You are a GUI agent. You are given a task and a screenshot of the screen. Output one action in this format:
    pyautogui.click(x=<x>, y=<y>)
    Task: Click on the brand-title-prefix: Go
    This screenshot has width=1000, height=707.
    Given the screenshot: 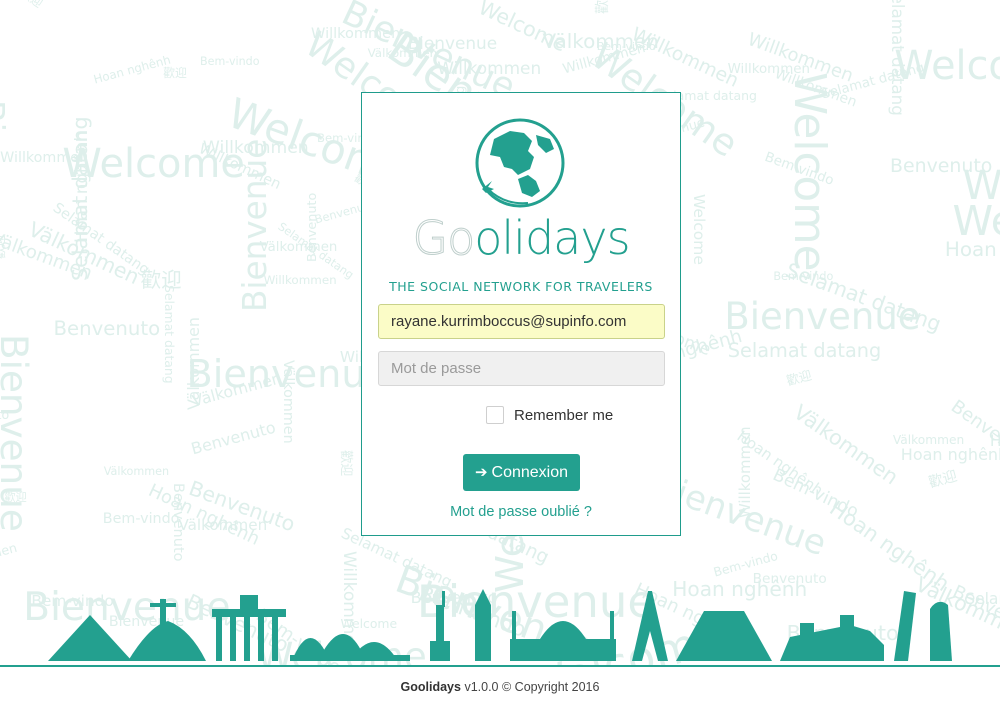 What is the action you would take?
    pyautogui.click(x=444, y=238)
    